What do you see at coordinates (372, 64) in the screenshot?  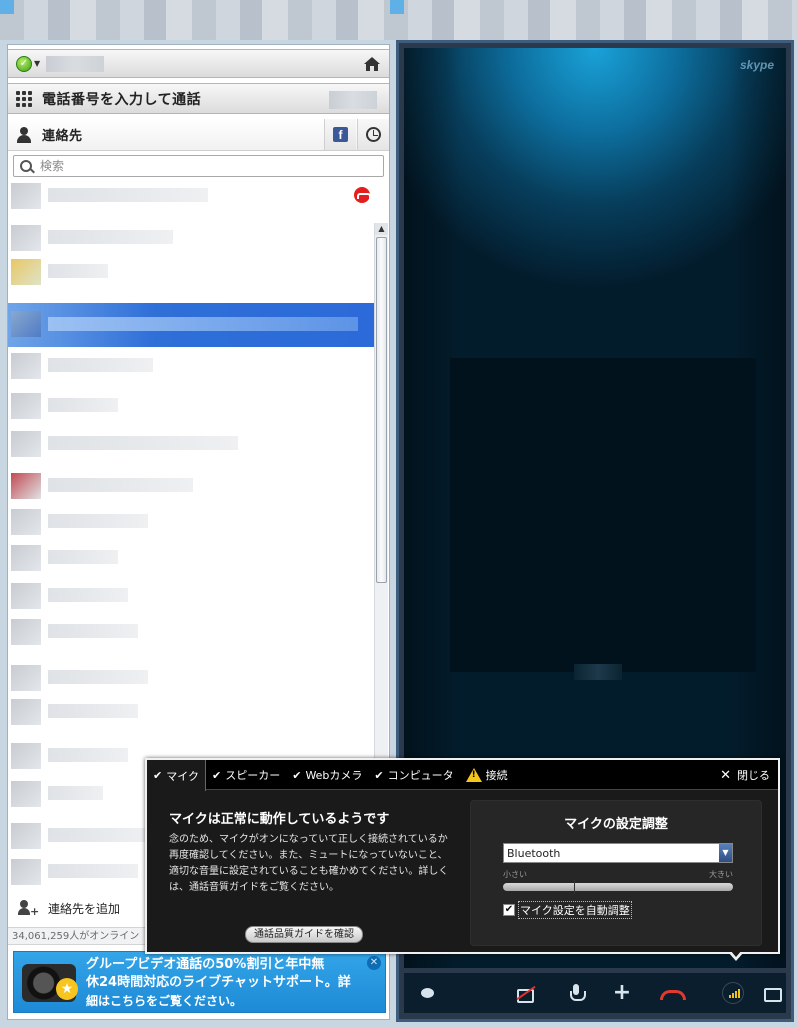 I see `home-icon` at bounding box center [372, 64].